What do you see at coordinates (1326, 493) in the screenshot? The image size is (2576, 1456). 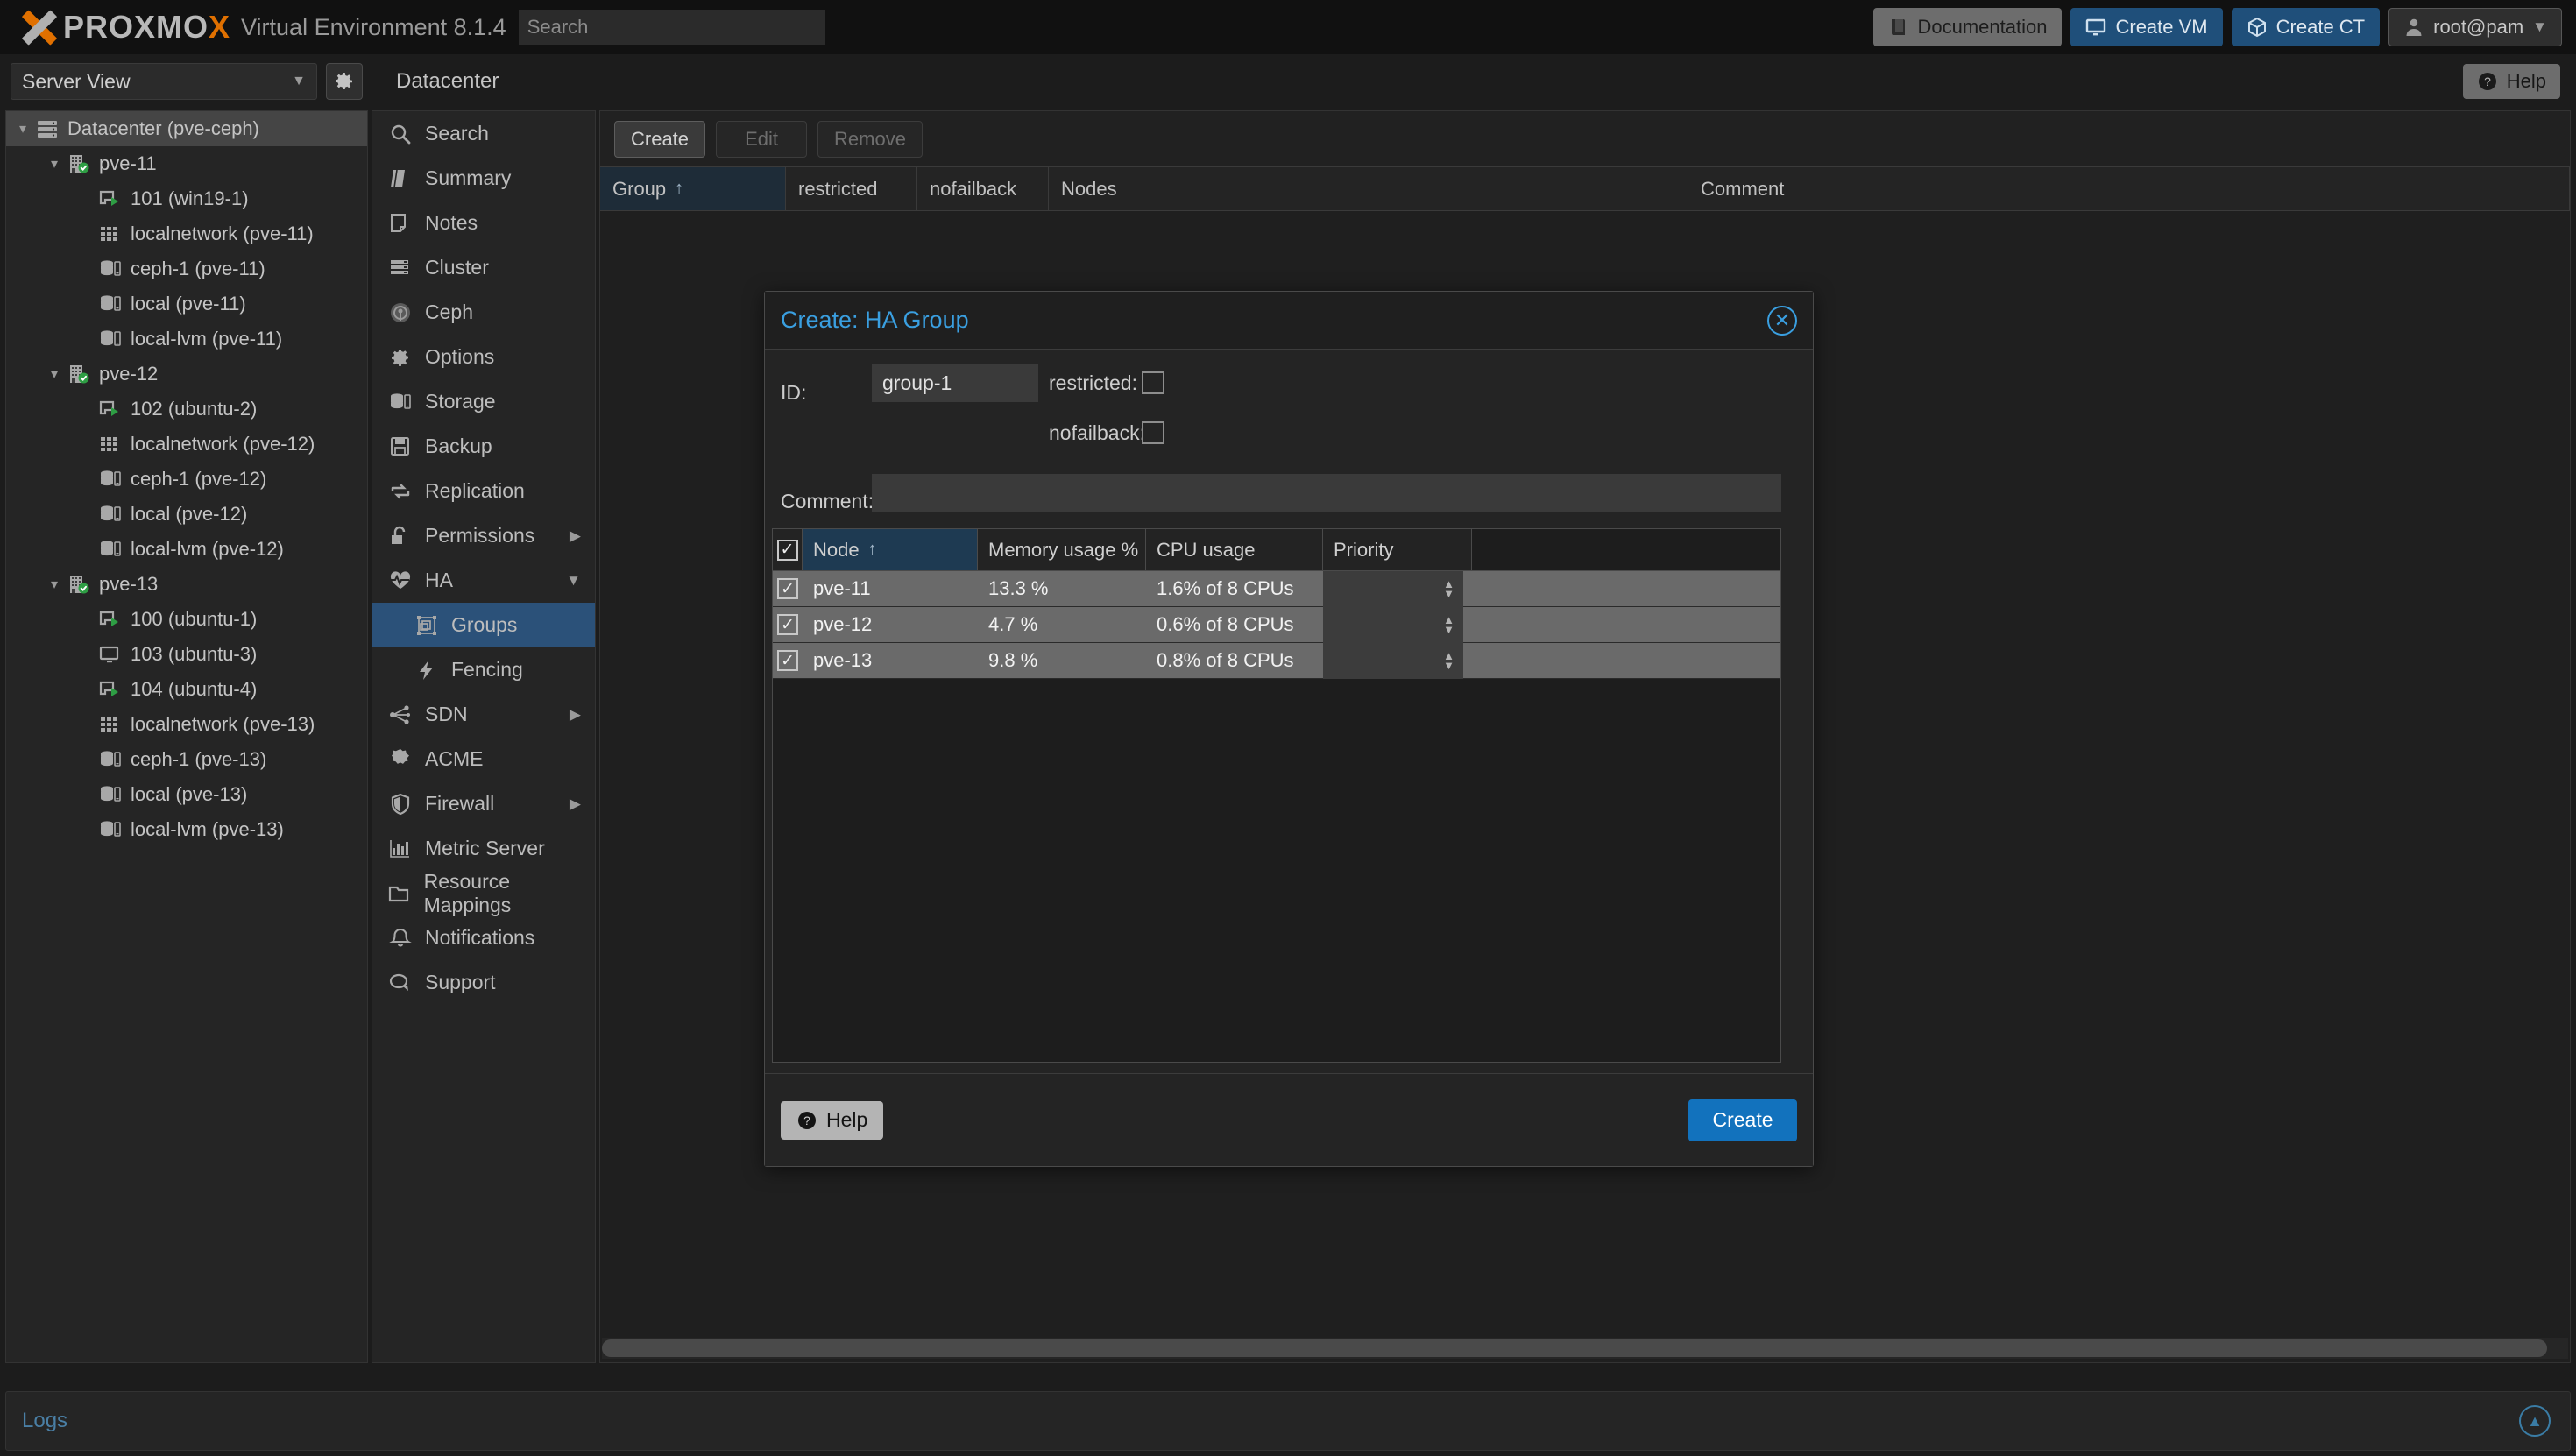 I see `comment-input` at bounding box center [1326, 493].